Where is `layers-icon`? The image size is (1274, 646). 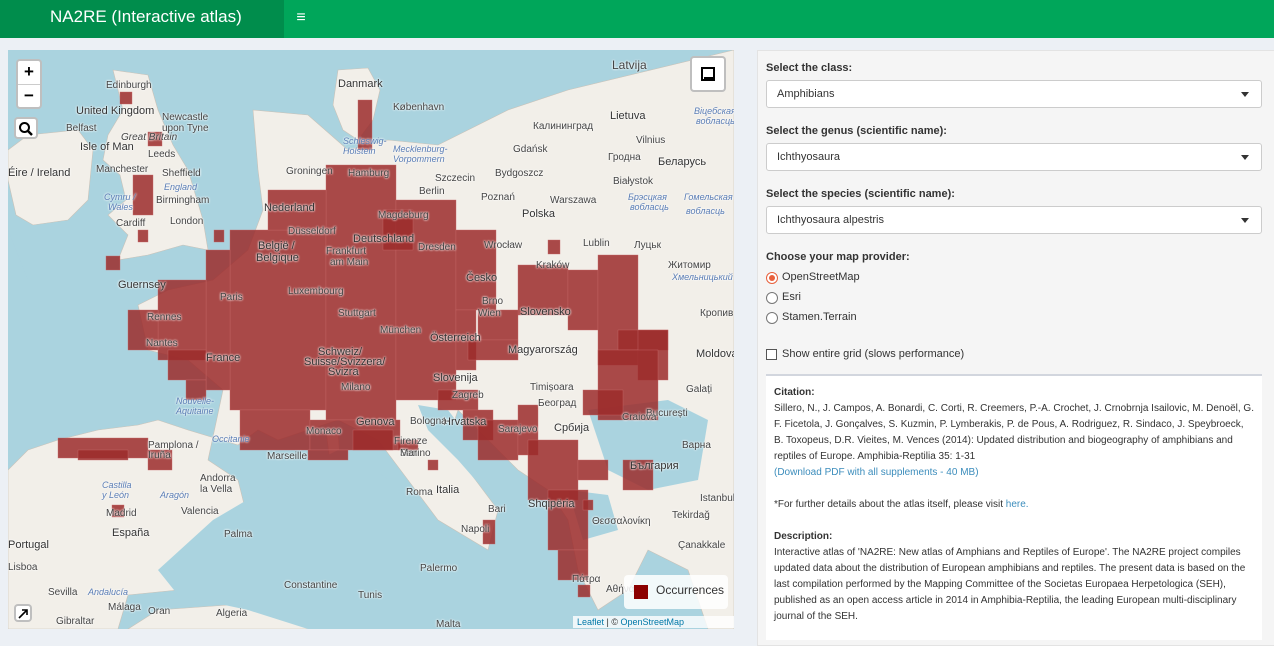 layers-icon is located at coordinates (708, 74).